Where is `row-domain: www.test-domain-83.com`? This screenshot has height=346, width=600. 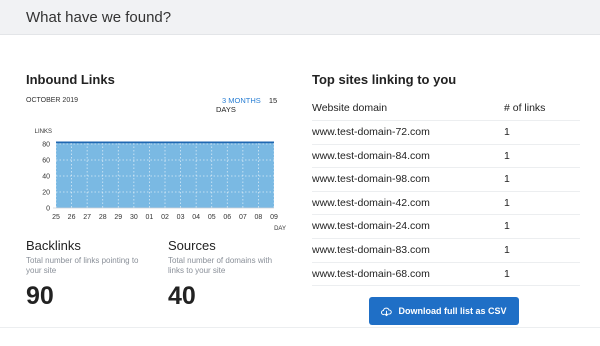 row-domain: www.test-domain-83.com is located at coordinates (371, 249).